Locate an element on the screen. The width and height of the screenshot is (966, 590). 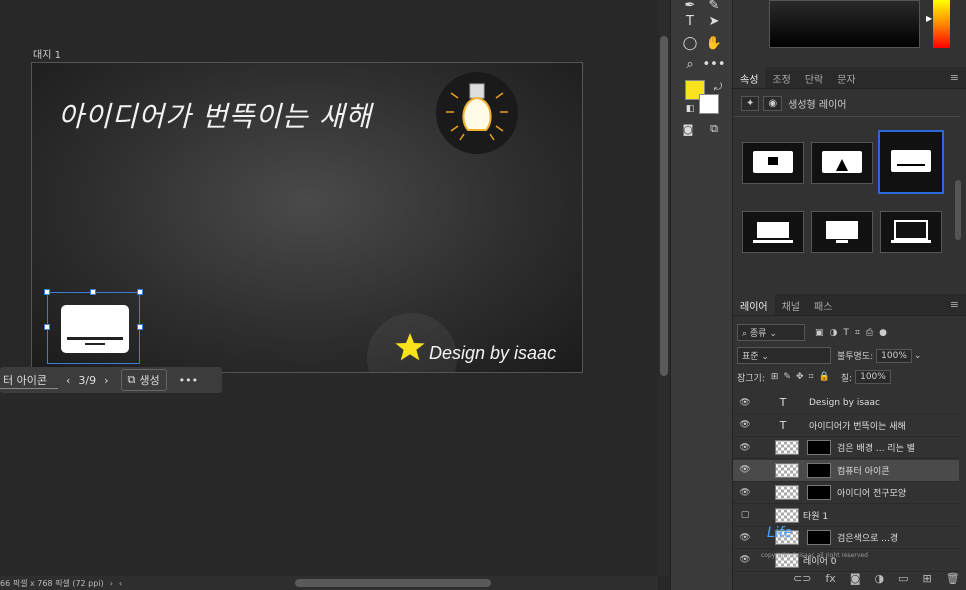
layer-row: 👁 T Design by isaac is located at coordinates (846, 403).